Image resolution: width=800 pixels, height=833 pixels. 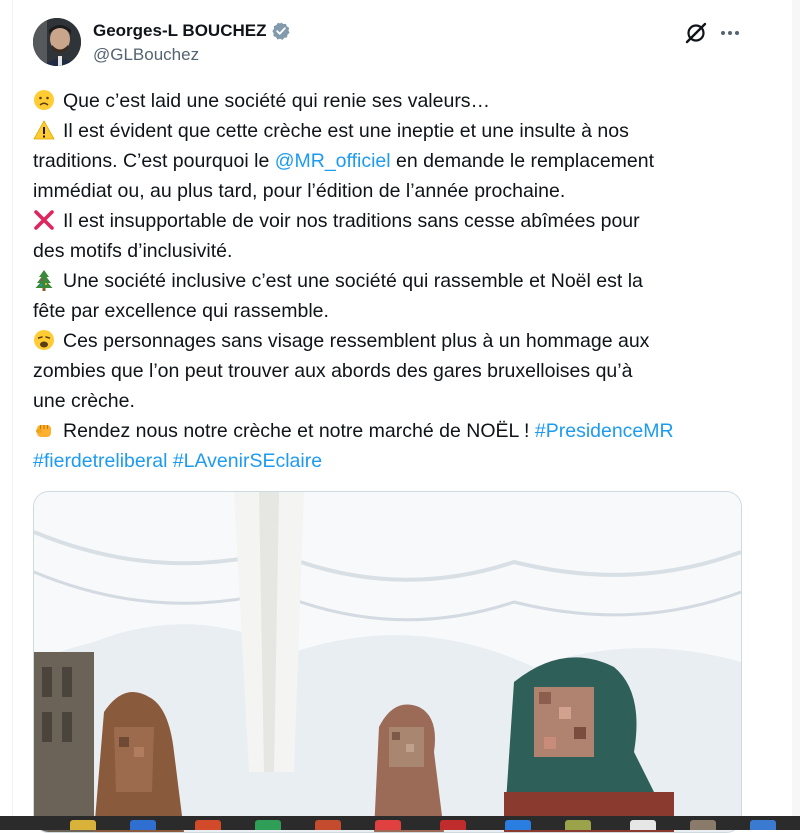 What do you see at coordinates (44, 340) in the screenshot?
I see `weary-face-icon` at bounding box center [44, 340].